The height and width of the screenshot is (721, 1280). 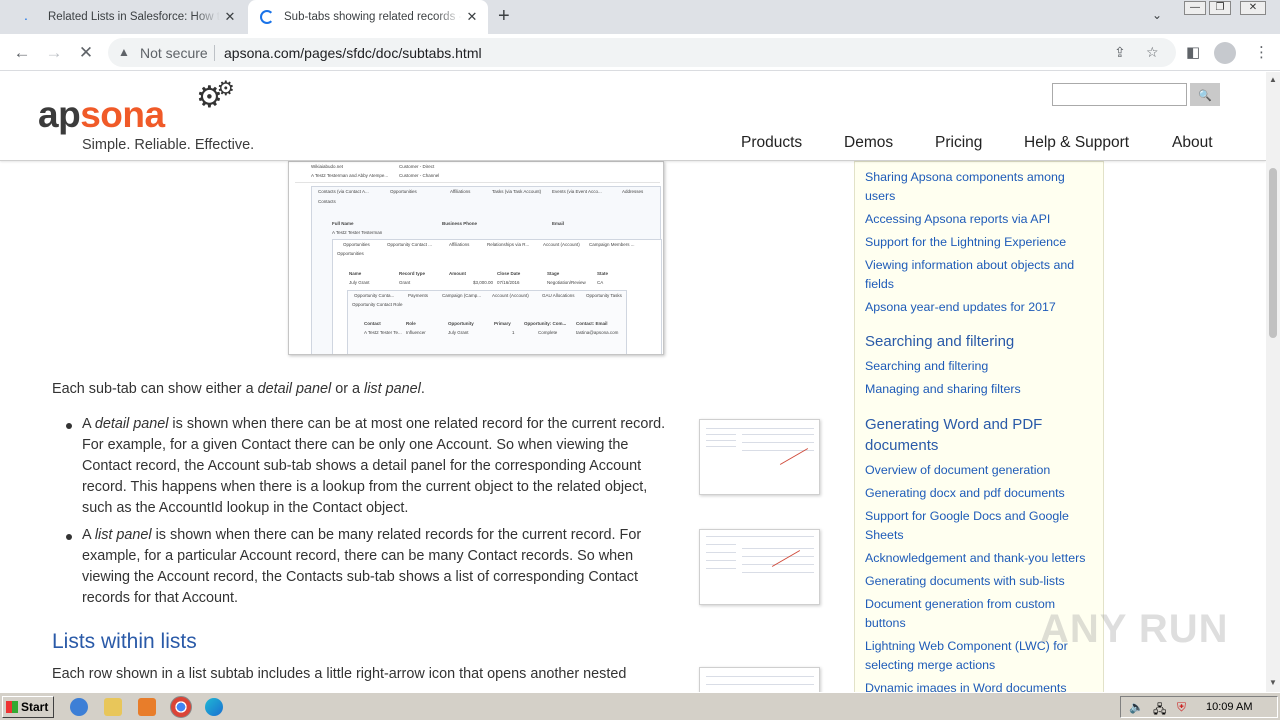 I want to click on url-text: apsona.com/pages/sfdc/doc/subtabs.html, so click(x=353, y=53).